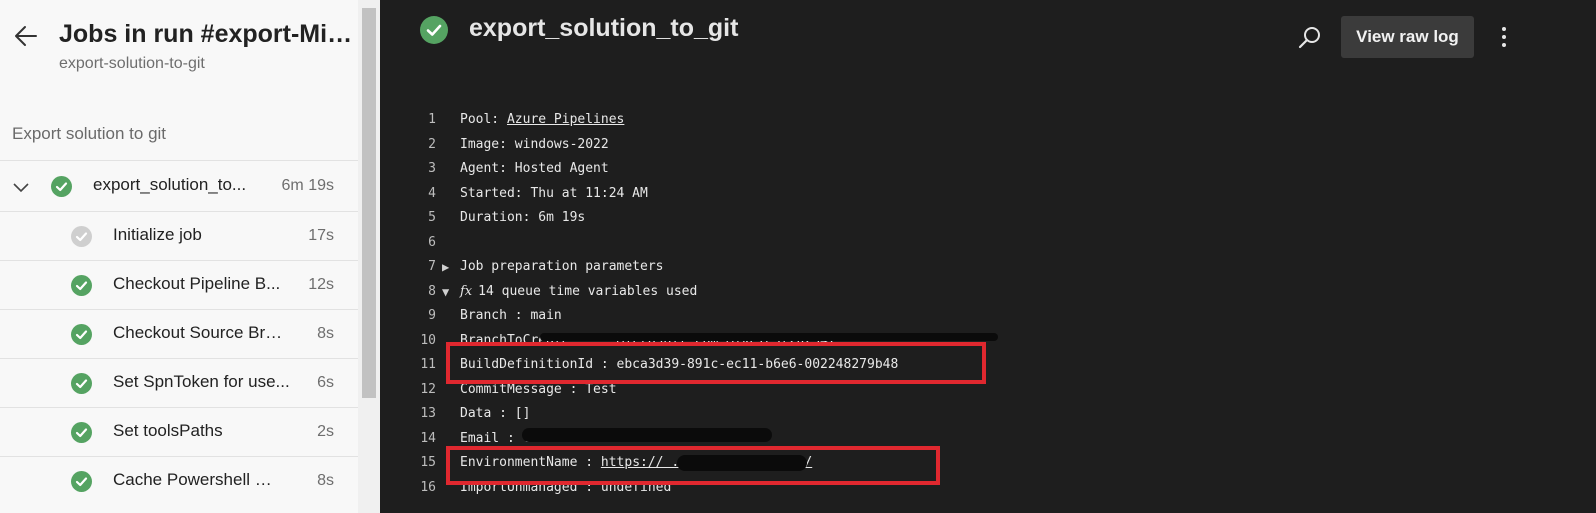  I want to click on job-row-export-solution: export_solution_to... 6m 19s, so click(179, 186).